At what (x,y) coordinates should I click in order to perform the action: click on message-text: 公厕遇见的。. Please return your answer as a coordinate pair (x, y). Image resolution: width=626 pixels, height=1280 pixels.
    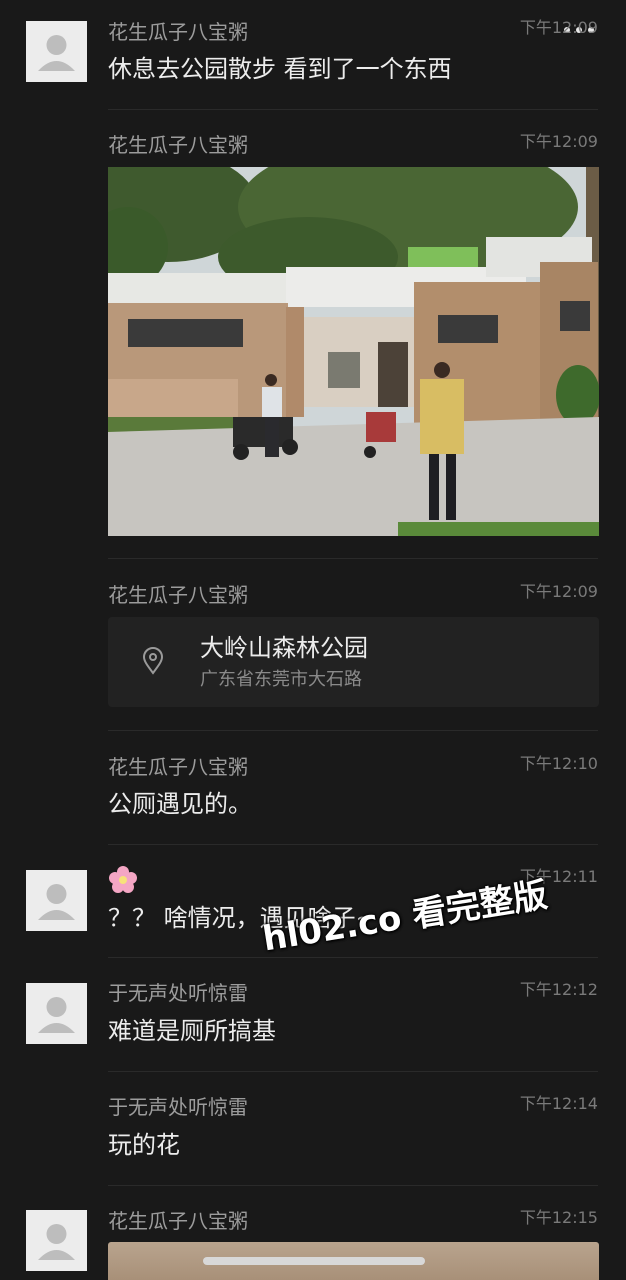
    Looking at the image, I should click on (180, 804).